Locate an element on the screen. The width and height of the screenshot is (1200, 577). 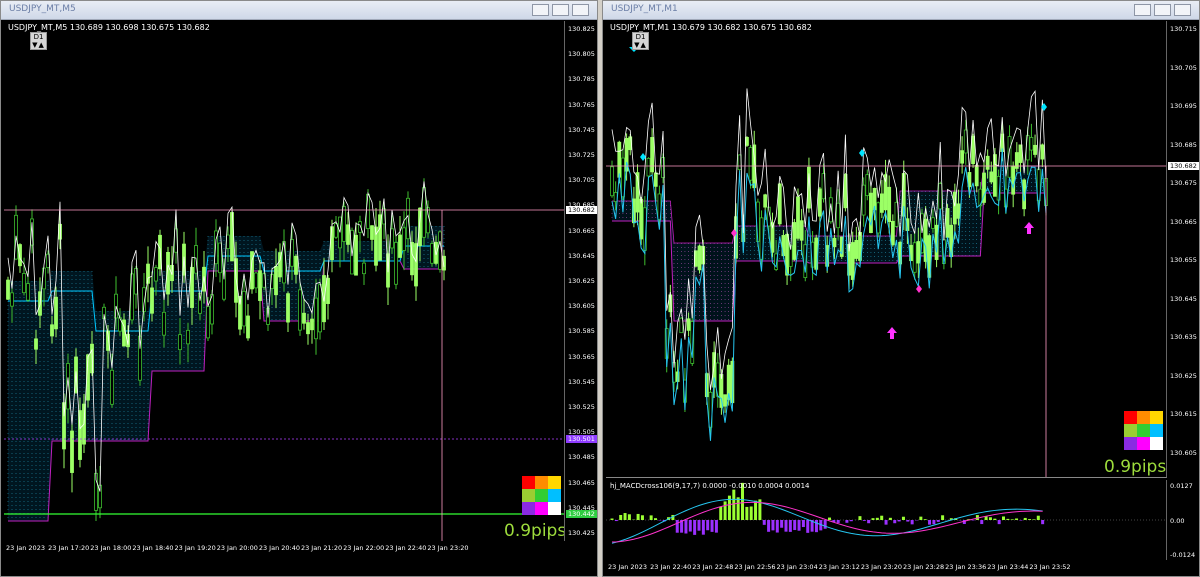
price-tick-label: 130.655 is located at coordinates (1183, 260).